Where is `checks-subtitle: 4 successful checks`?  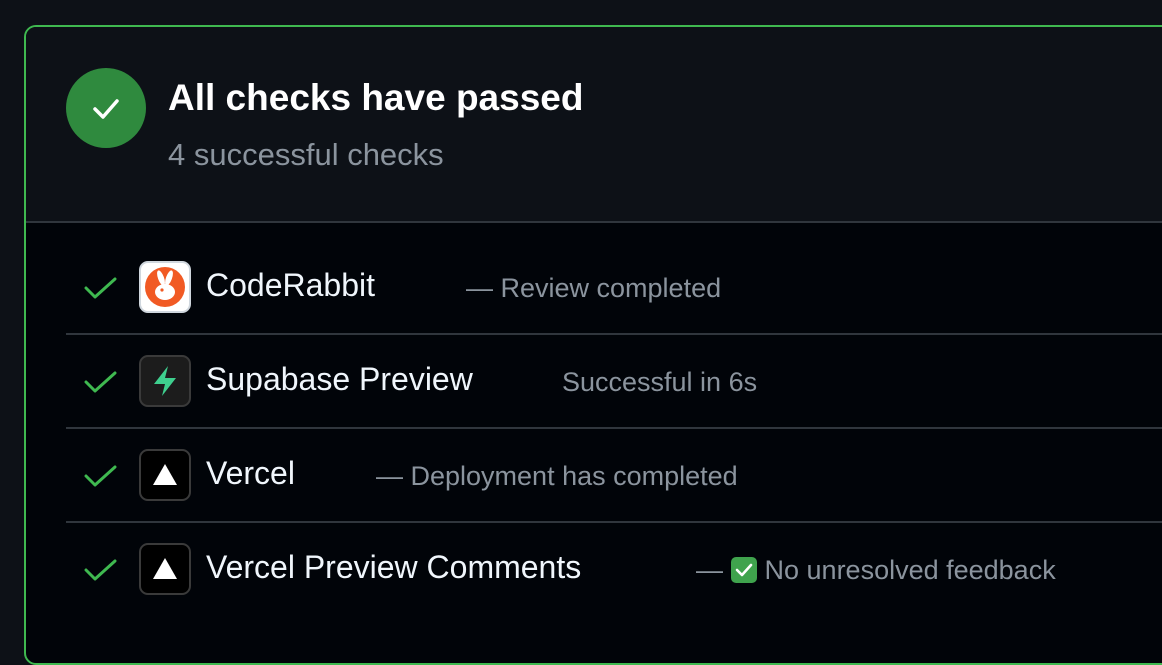 checks-subtitle: 4 successful checks is located at coordinates (306, 154).